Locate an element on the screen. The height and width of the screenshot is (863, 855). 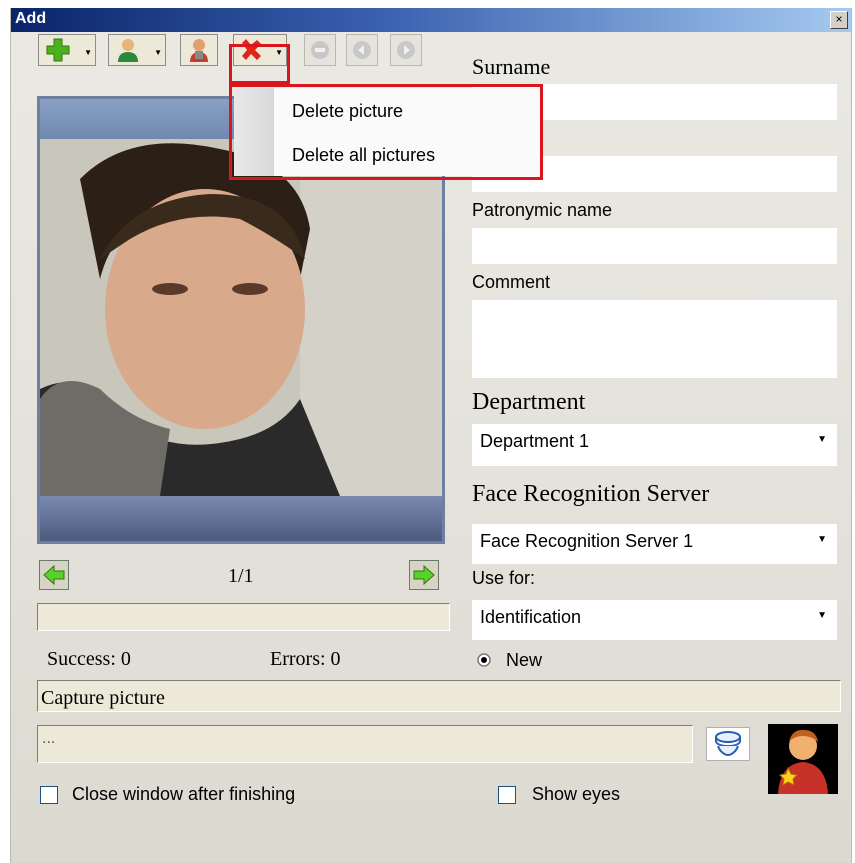
rewind-button is located at coordinates (362, 50).